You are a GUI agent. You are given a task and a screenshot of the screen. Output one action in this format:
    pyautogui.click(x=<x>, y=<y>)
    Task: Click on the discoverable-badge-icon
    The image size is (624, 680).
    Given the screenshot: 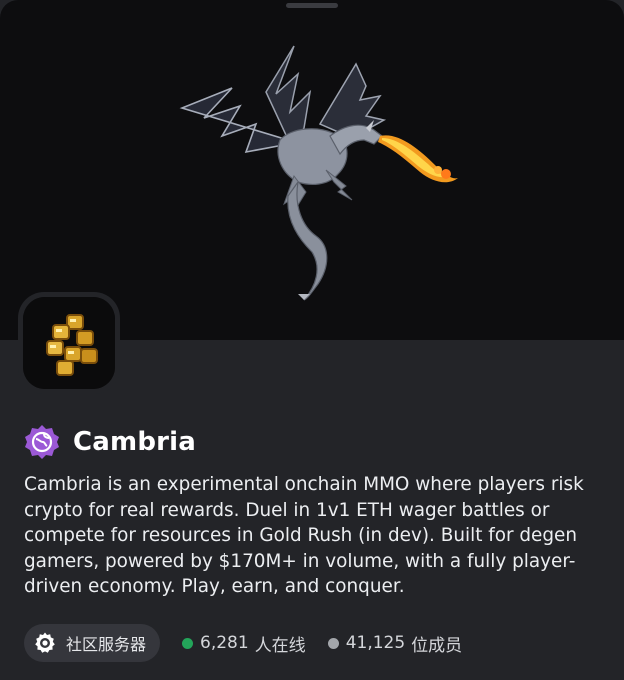 What is the action you would take?
    pyautogui.click(x=42, y=442)
    